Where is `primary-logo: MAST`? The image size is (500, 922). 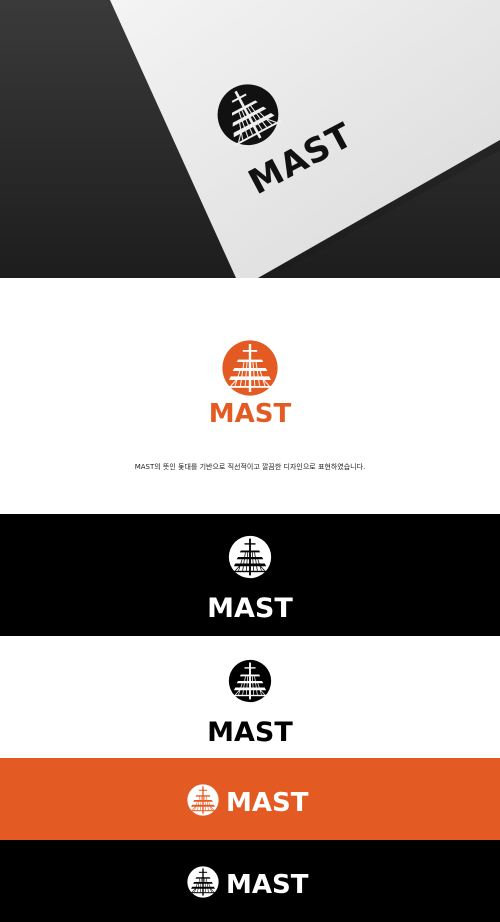
primary-logo: MAST is located at coordinates (250, 384).